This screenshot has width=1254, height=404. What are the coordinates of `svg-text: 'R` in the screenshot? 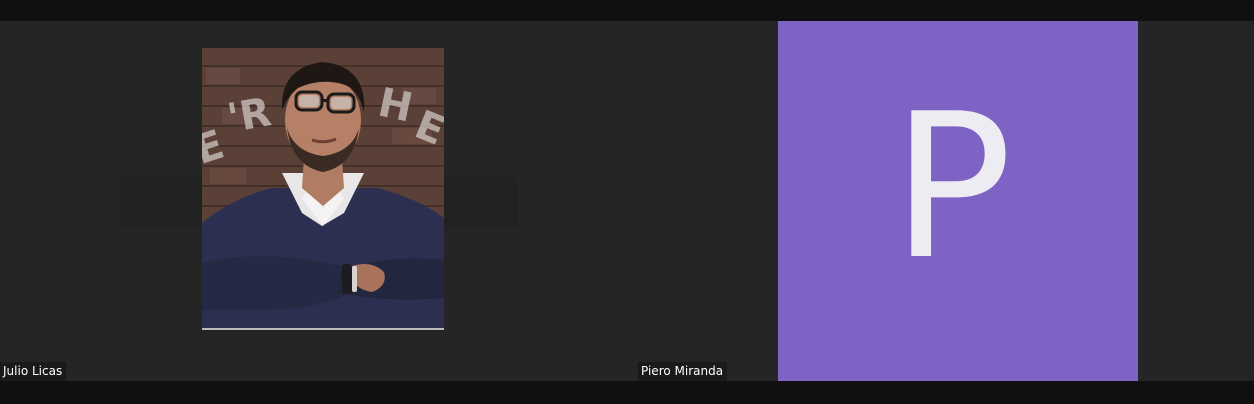 It's located at (249, 115).